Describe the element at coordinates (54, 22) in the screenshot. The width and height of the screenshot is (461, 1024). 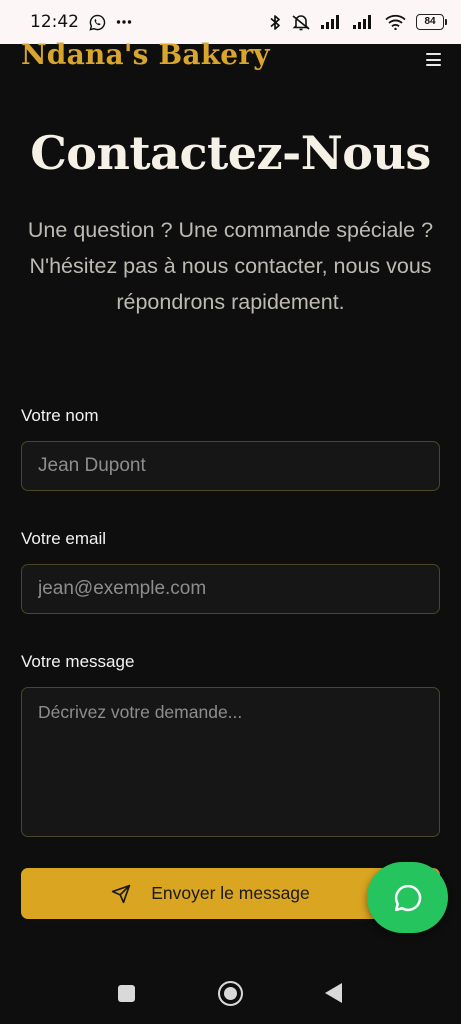
I see `status-time: 12:42` at that location.